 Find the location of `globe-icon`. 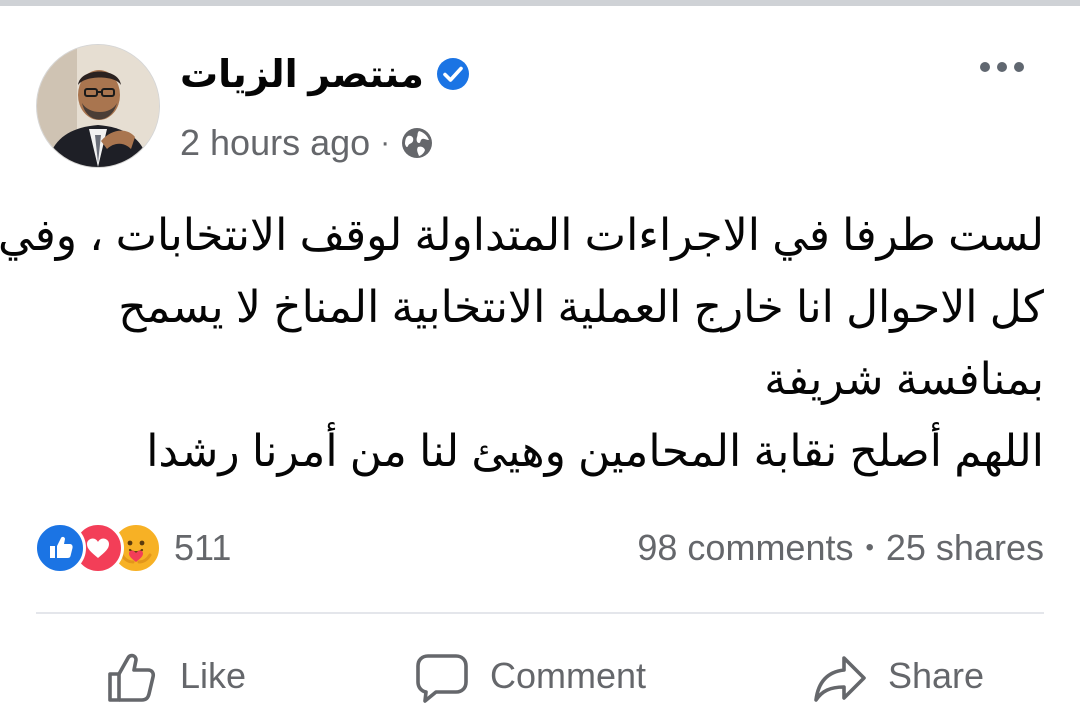

globe-icon is located at coordinates (417, 143).